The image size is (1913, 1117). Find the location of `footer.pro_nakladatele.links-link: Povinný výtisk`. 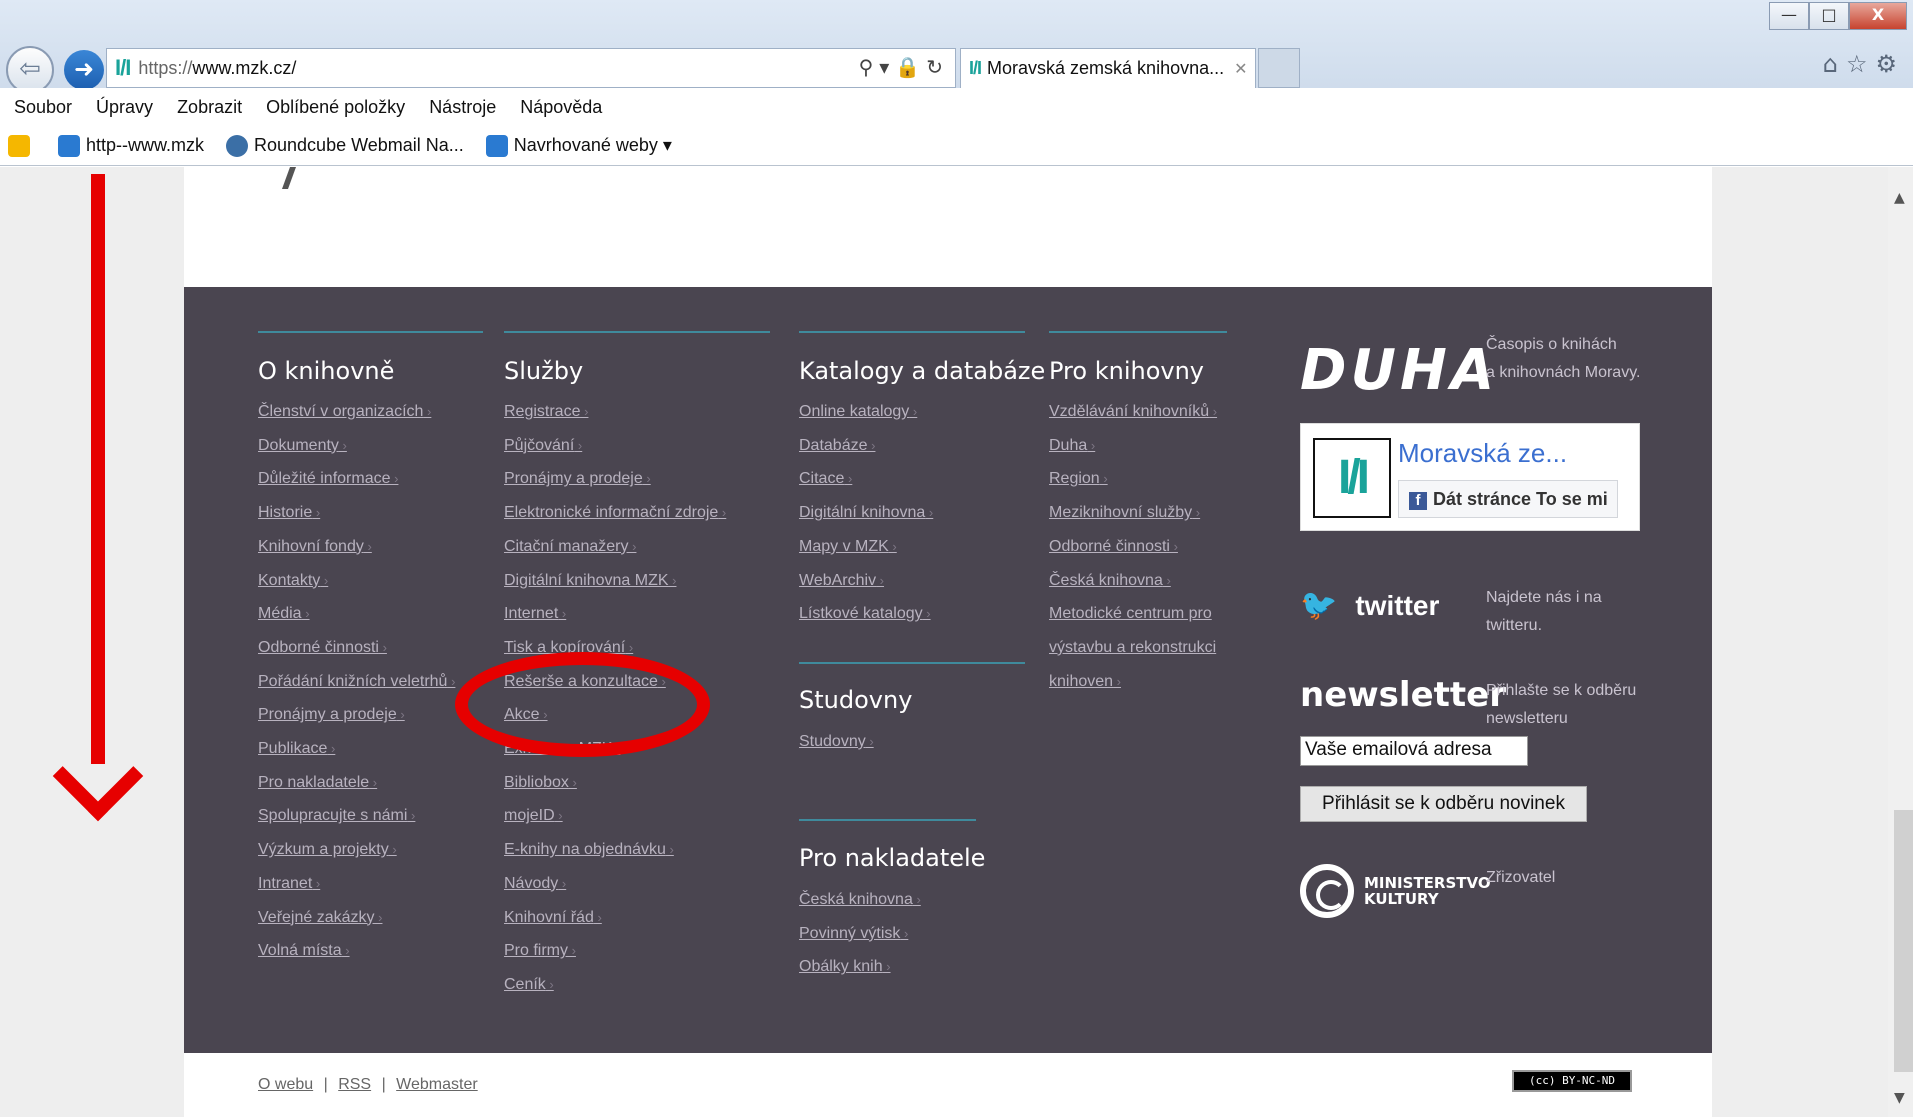

footer.pro_nakladatele.links-link: Povinný výtisk is located at coordinates (853, 934).